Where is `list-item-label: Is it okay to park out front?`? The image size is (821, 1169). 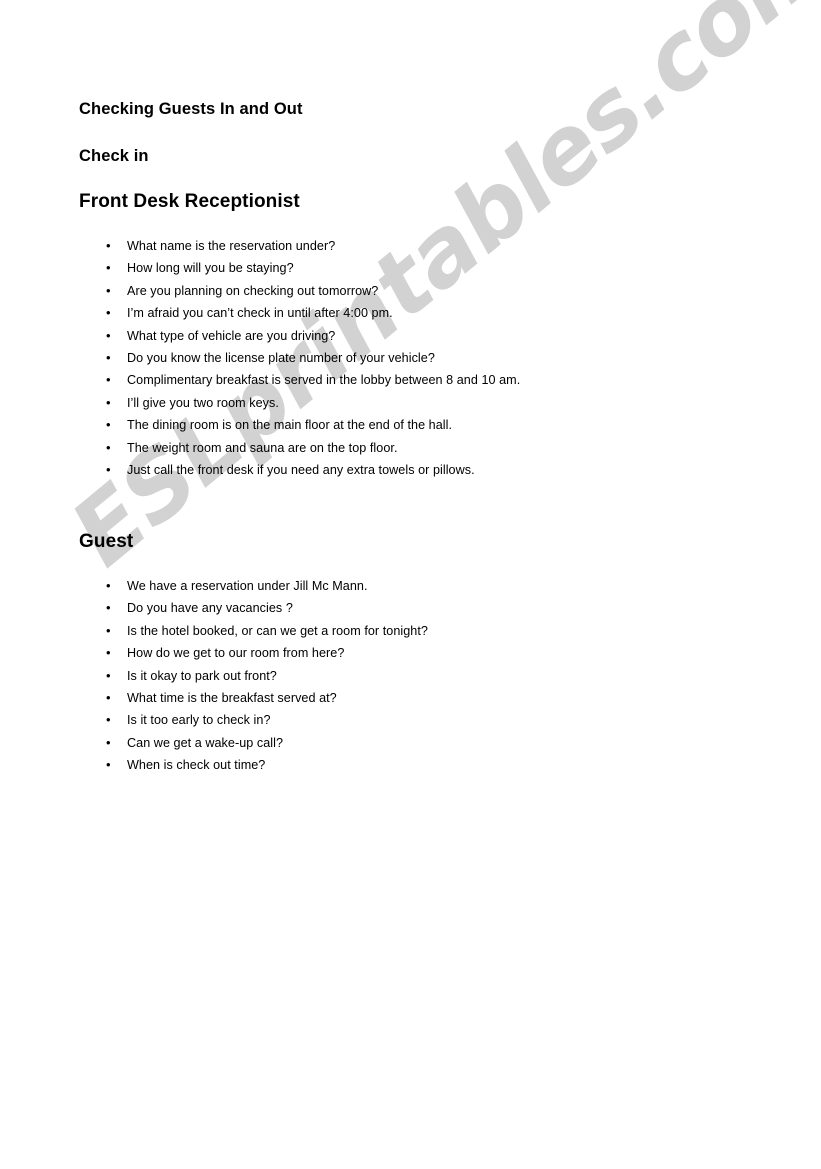
list-item-label: Is it okay to park out front? is located at coordinates (202, 675).